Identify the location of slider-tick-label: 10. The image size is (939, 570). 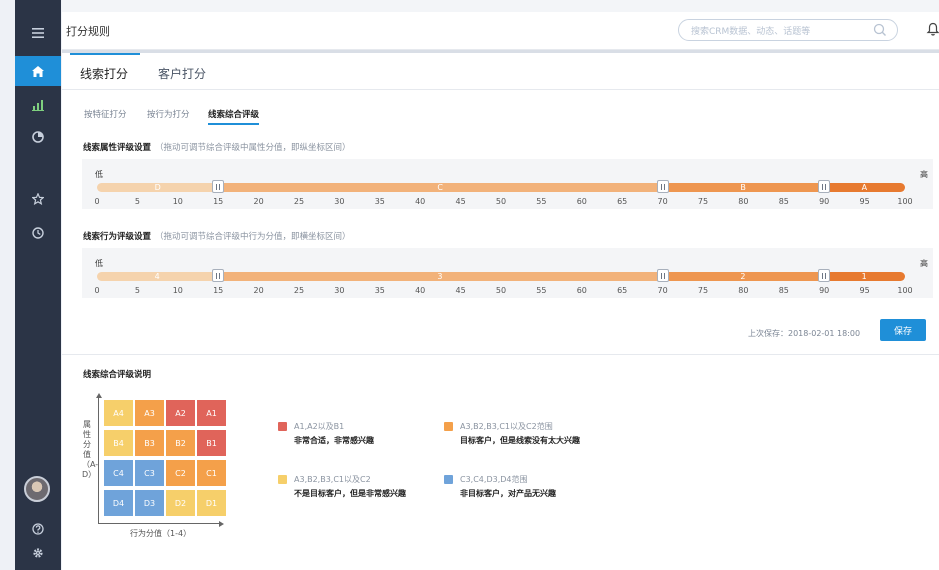
(177, 290).